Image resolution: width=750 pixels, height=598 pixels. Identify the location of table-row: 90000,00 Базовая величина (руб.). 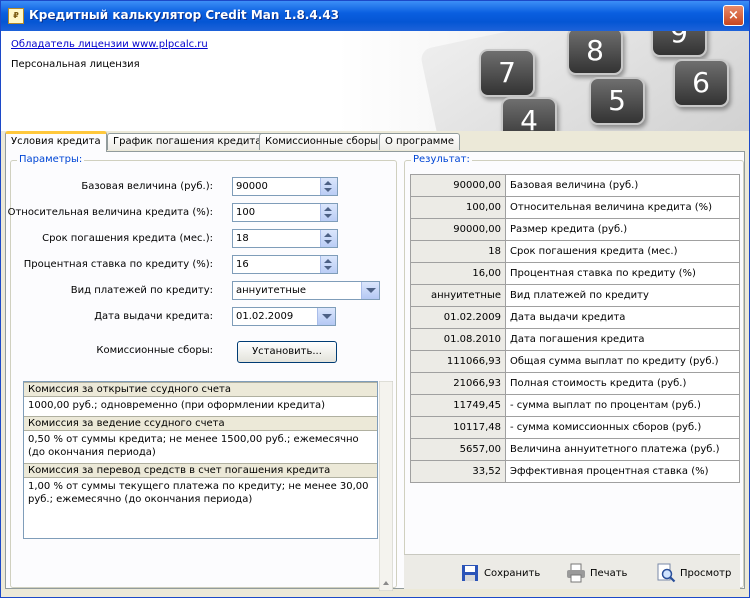
(575, 185).